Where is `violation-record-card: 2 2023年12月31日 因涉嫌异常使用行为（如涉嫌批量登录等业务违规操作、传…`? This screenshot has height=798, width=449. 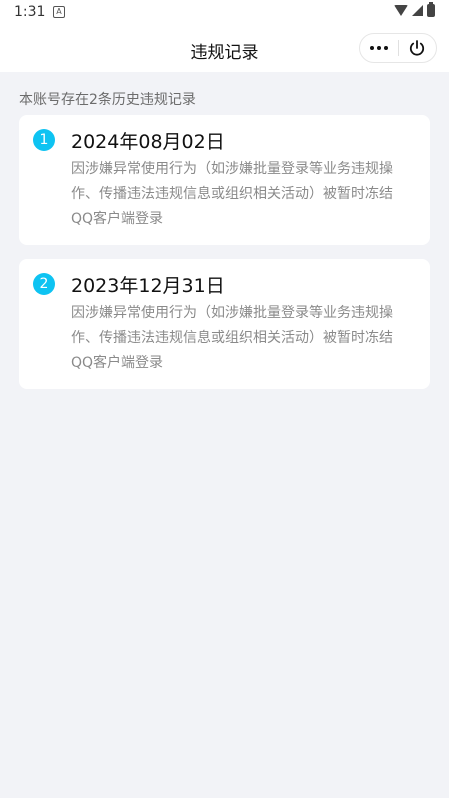
violation-record-card: 2 2023年12月31日 因涉嫌异常使用行为（如涉嫌批量登录等业务违规操作、传… is located at coordinates (224, 324).